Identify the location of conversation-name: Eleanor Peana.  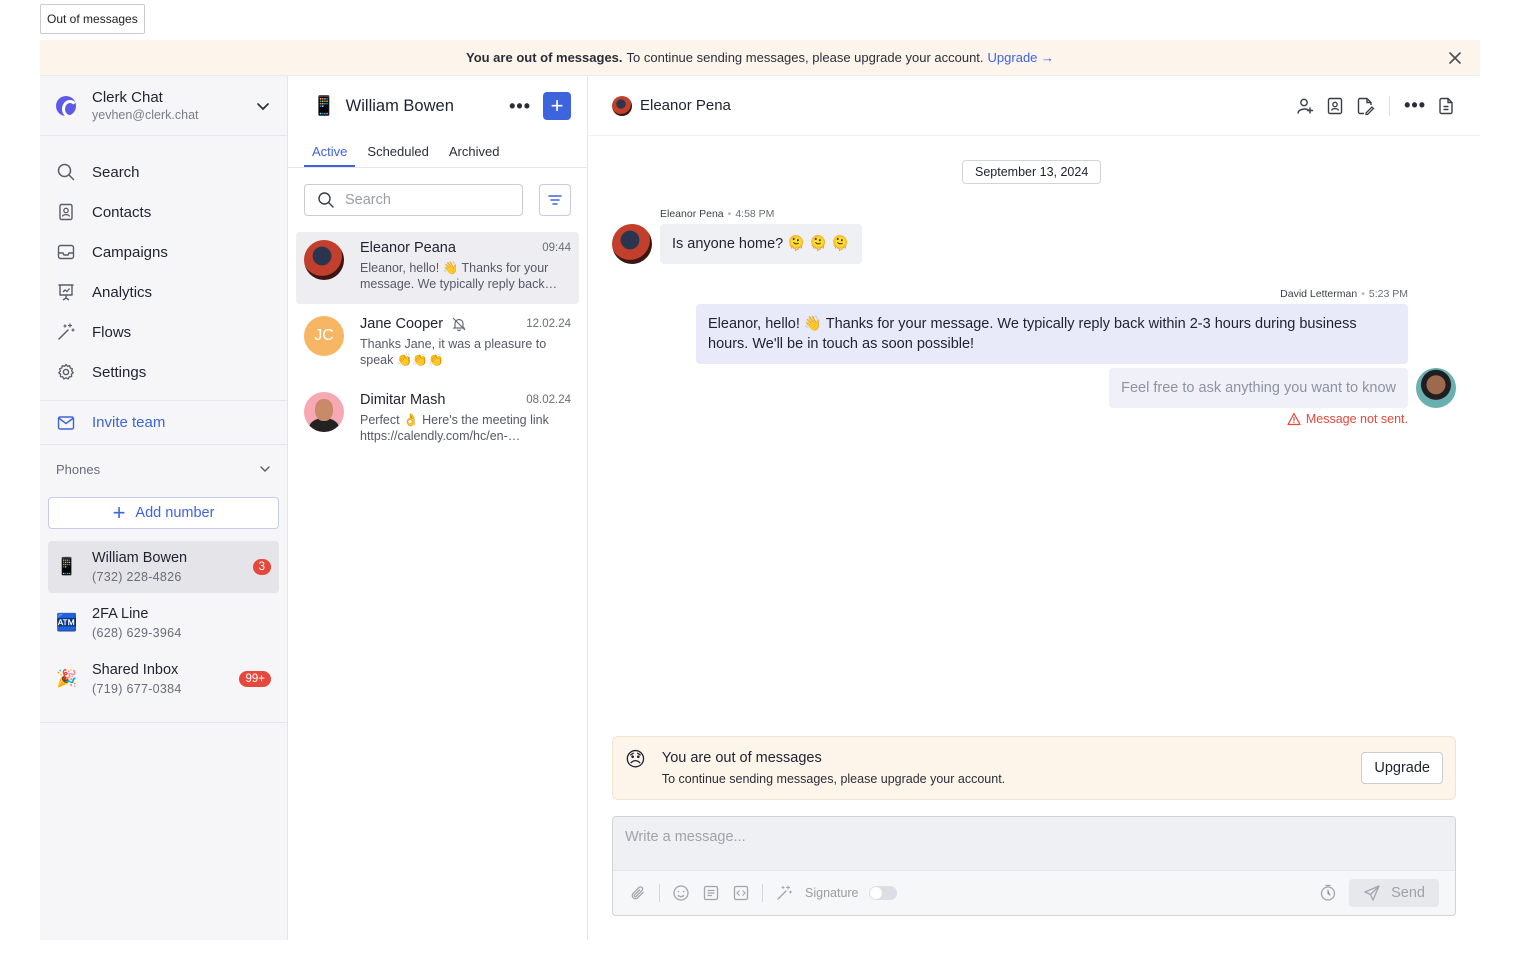
(408, 248).